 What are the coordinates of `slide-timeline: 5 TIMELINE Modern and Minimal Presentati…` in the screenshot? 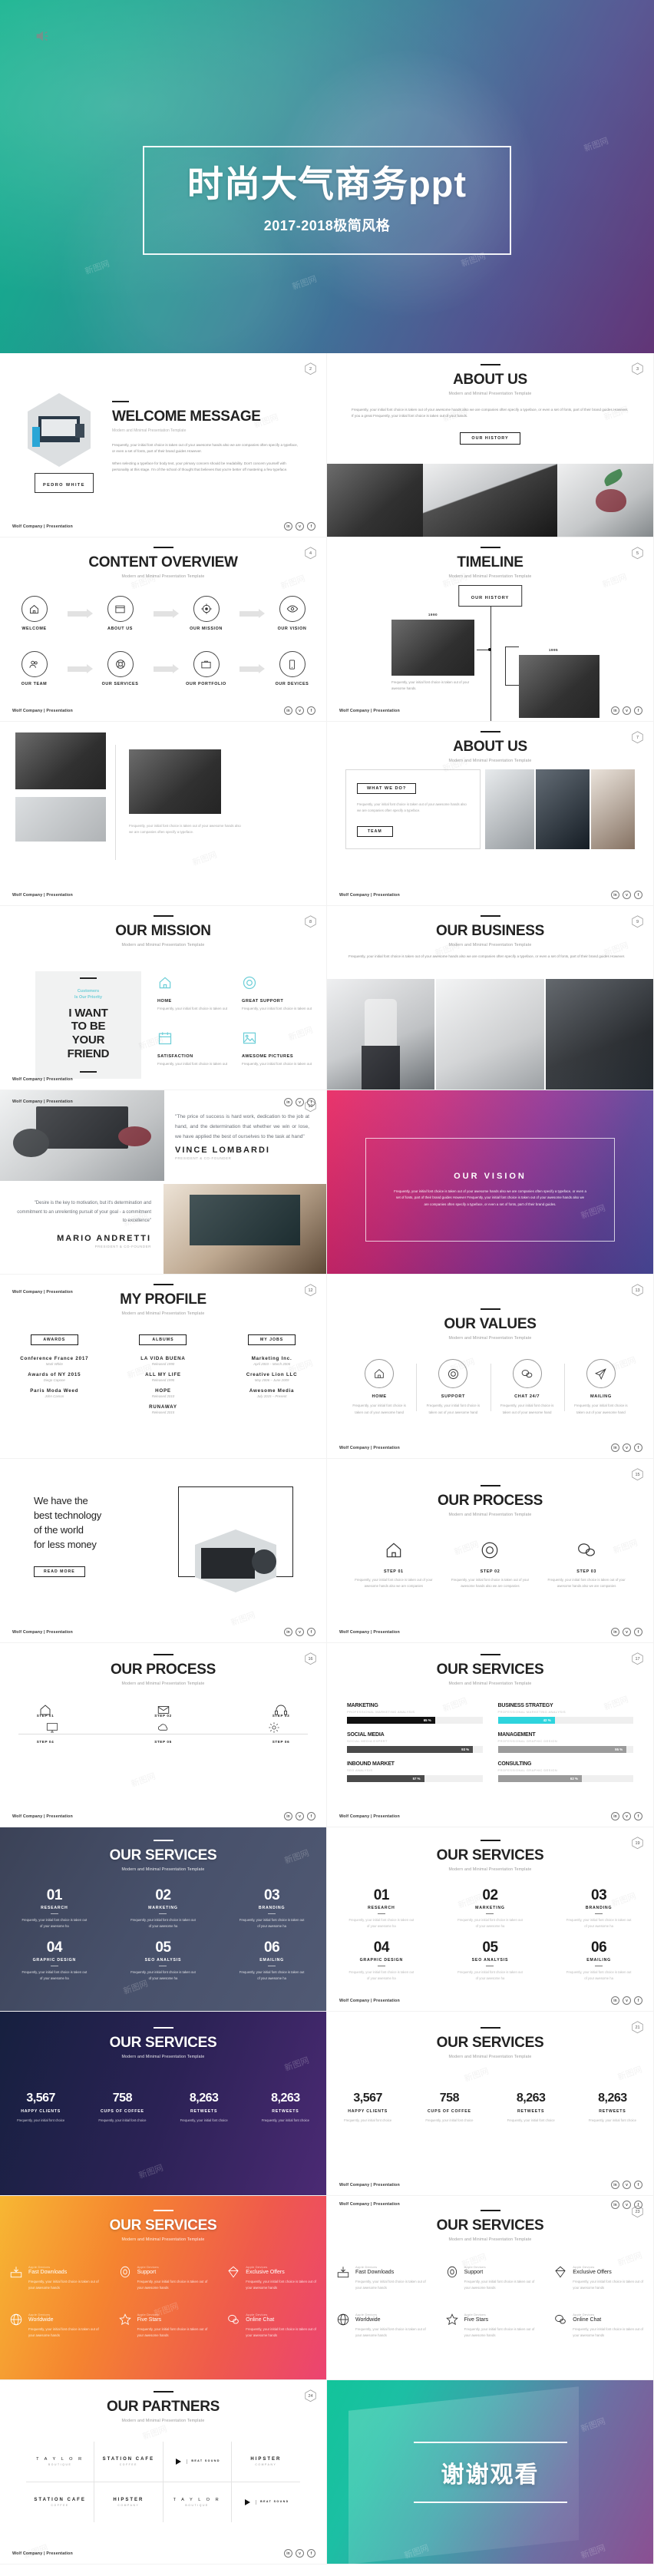 It's located at (490, 629).